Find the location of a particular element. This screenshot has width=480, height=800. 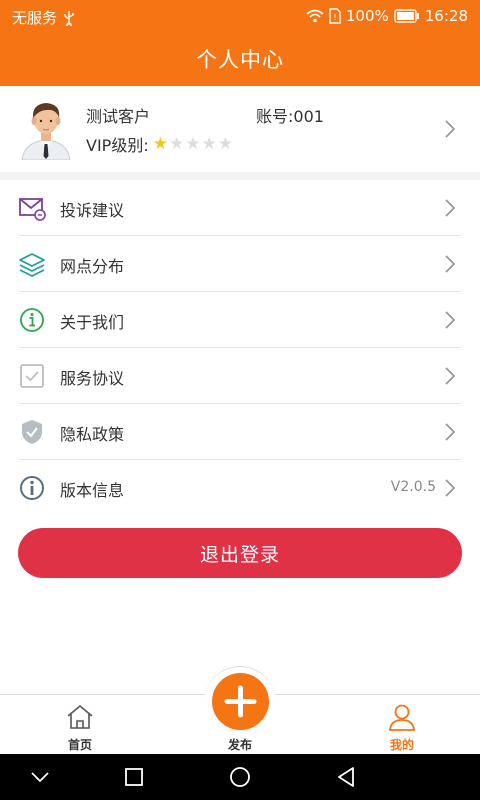

user-icon is located at coordinates (402, 717).